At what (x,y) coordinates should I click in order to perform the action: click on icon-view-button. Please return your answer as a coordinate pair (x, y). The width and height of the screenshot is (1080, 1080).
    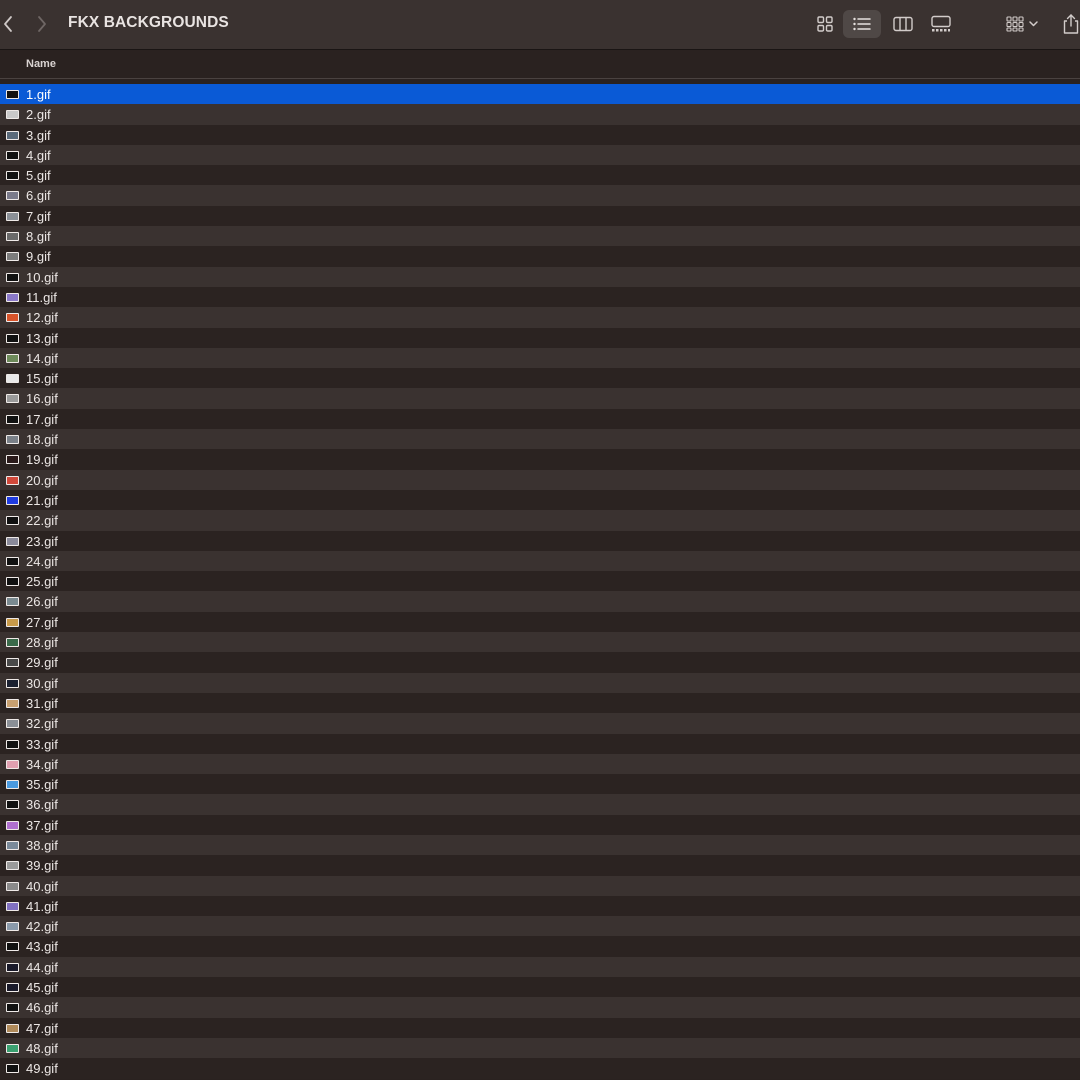
    Looking at the image, I should click on (825, 24).